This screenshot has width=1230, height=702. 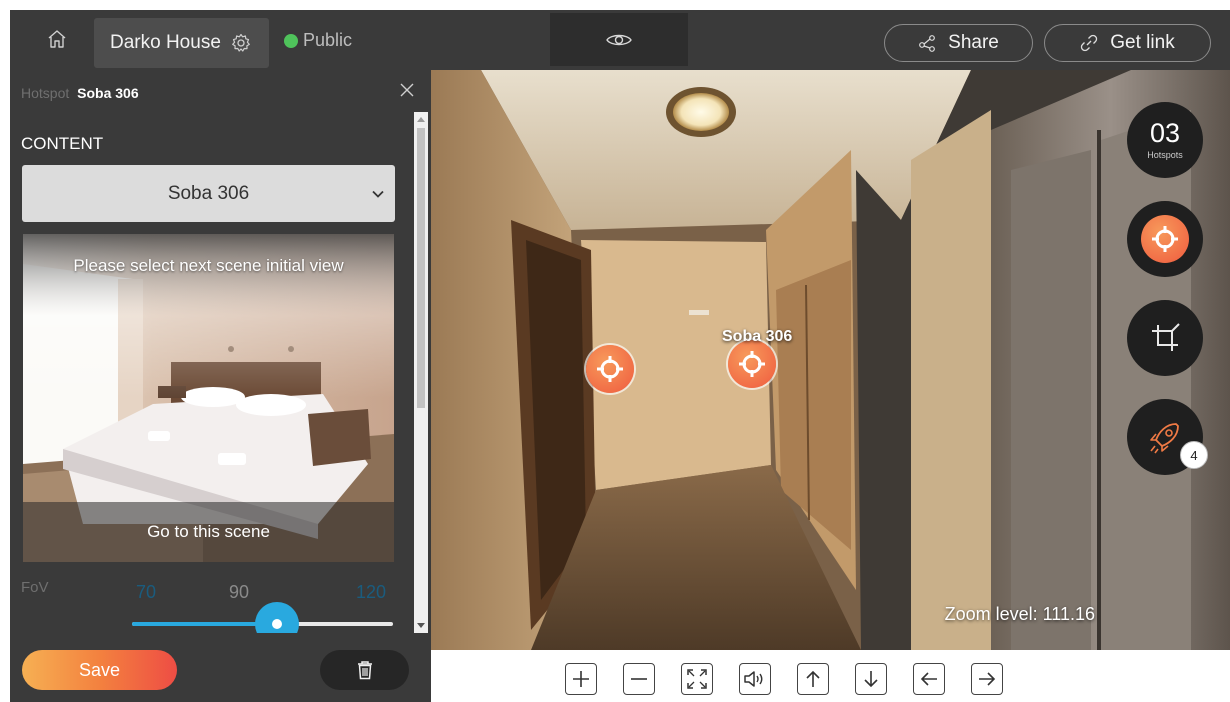 What do you see at coordinates (421, 625) in the screenshot?
I see `scroll-down-arrow-icon` at bounding box center [421, 625].